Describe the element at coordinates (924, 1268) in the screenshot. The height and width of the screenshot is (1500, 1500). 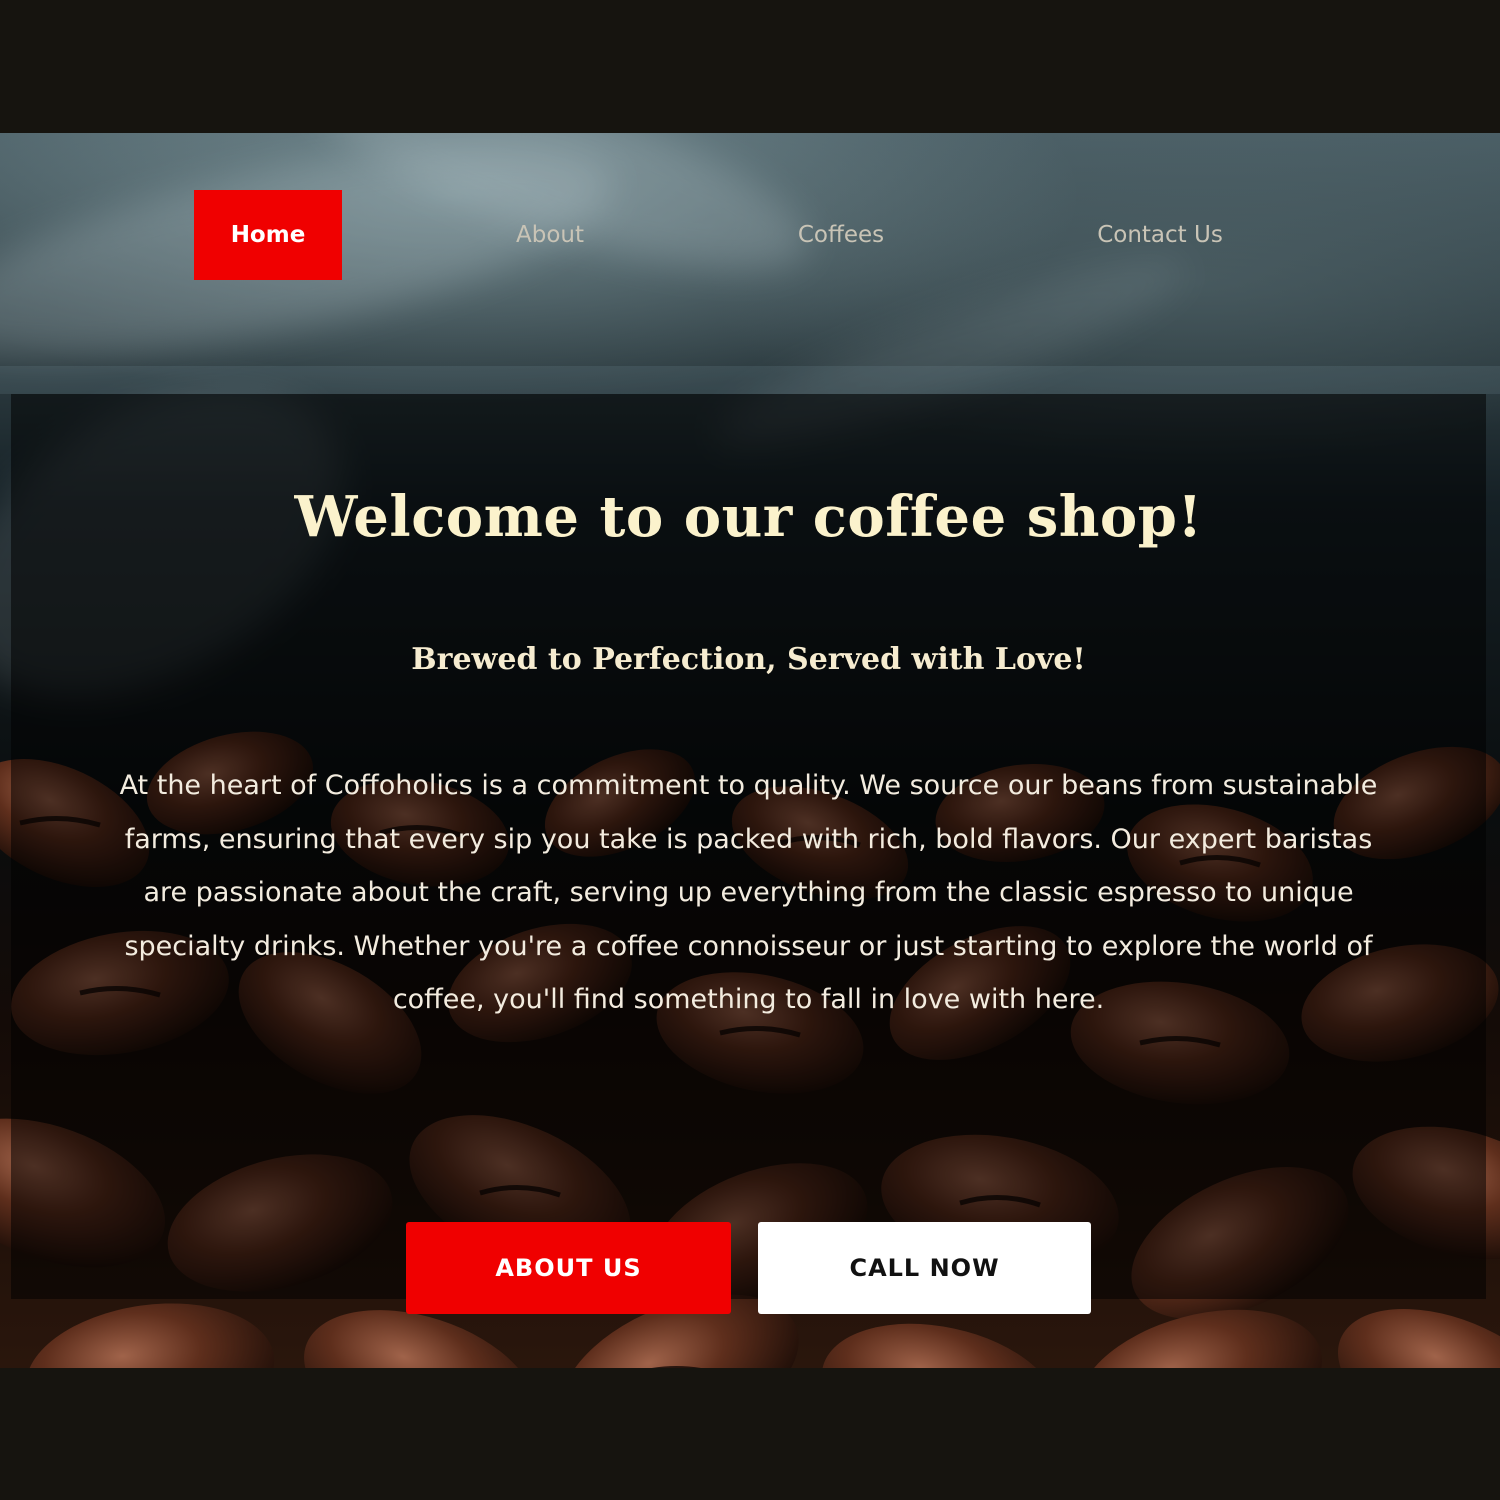
I see `call-now-button: CALL NOW` at that location.